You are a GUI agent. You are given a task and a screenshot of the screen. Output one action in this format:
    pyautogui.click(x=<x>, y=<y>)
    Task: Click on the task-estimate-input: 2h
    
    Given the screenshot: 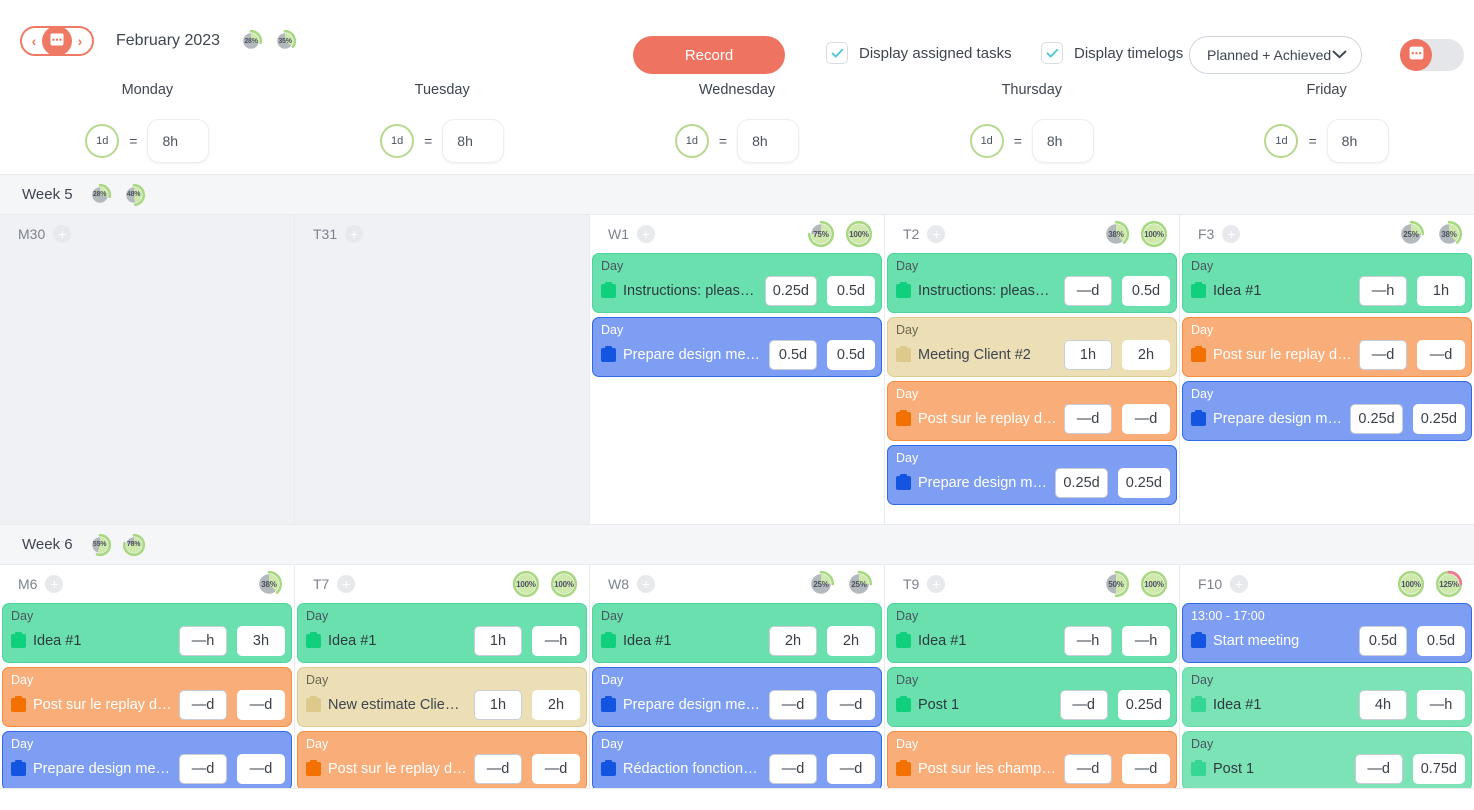 What is the action you would take?
    pyautogui.click(x=793, y=641)
    